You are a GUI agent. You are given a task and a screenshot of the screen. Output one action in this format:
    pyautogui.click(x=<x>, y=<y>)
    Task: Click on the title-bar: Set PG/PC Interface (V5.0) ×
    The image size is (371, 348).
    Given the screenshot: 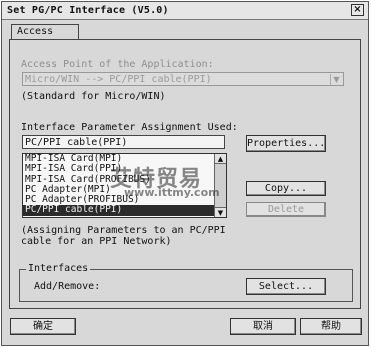 What is the action you would take?
    pyautogui.click(x=185, y=11)
    